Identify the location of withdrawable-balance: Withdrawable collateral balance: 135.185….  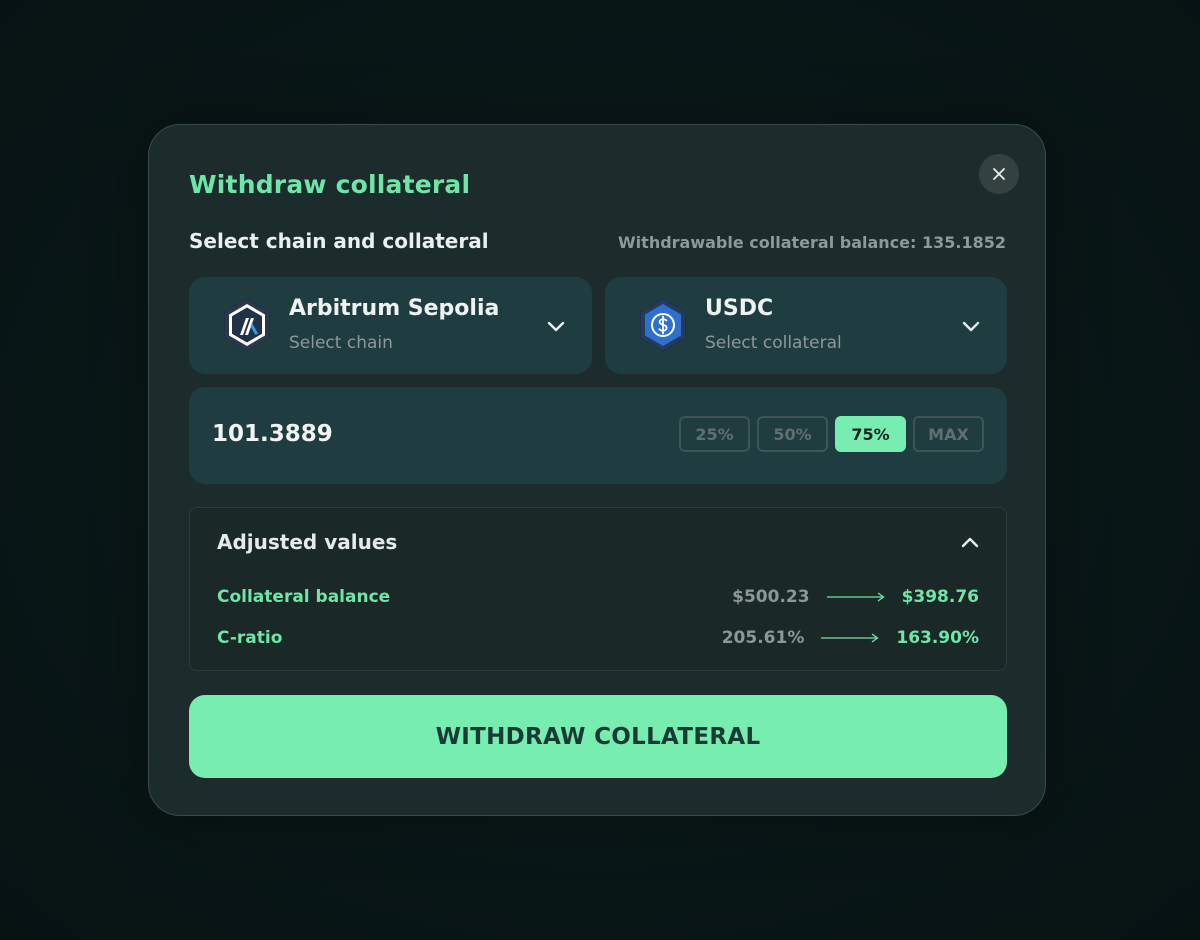
(812, 242).